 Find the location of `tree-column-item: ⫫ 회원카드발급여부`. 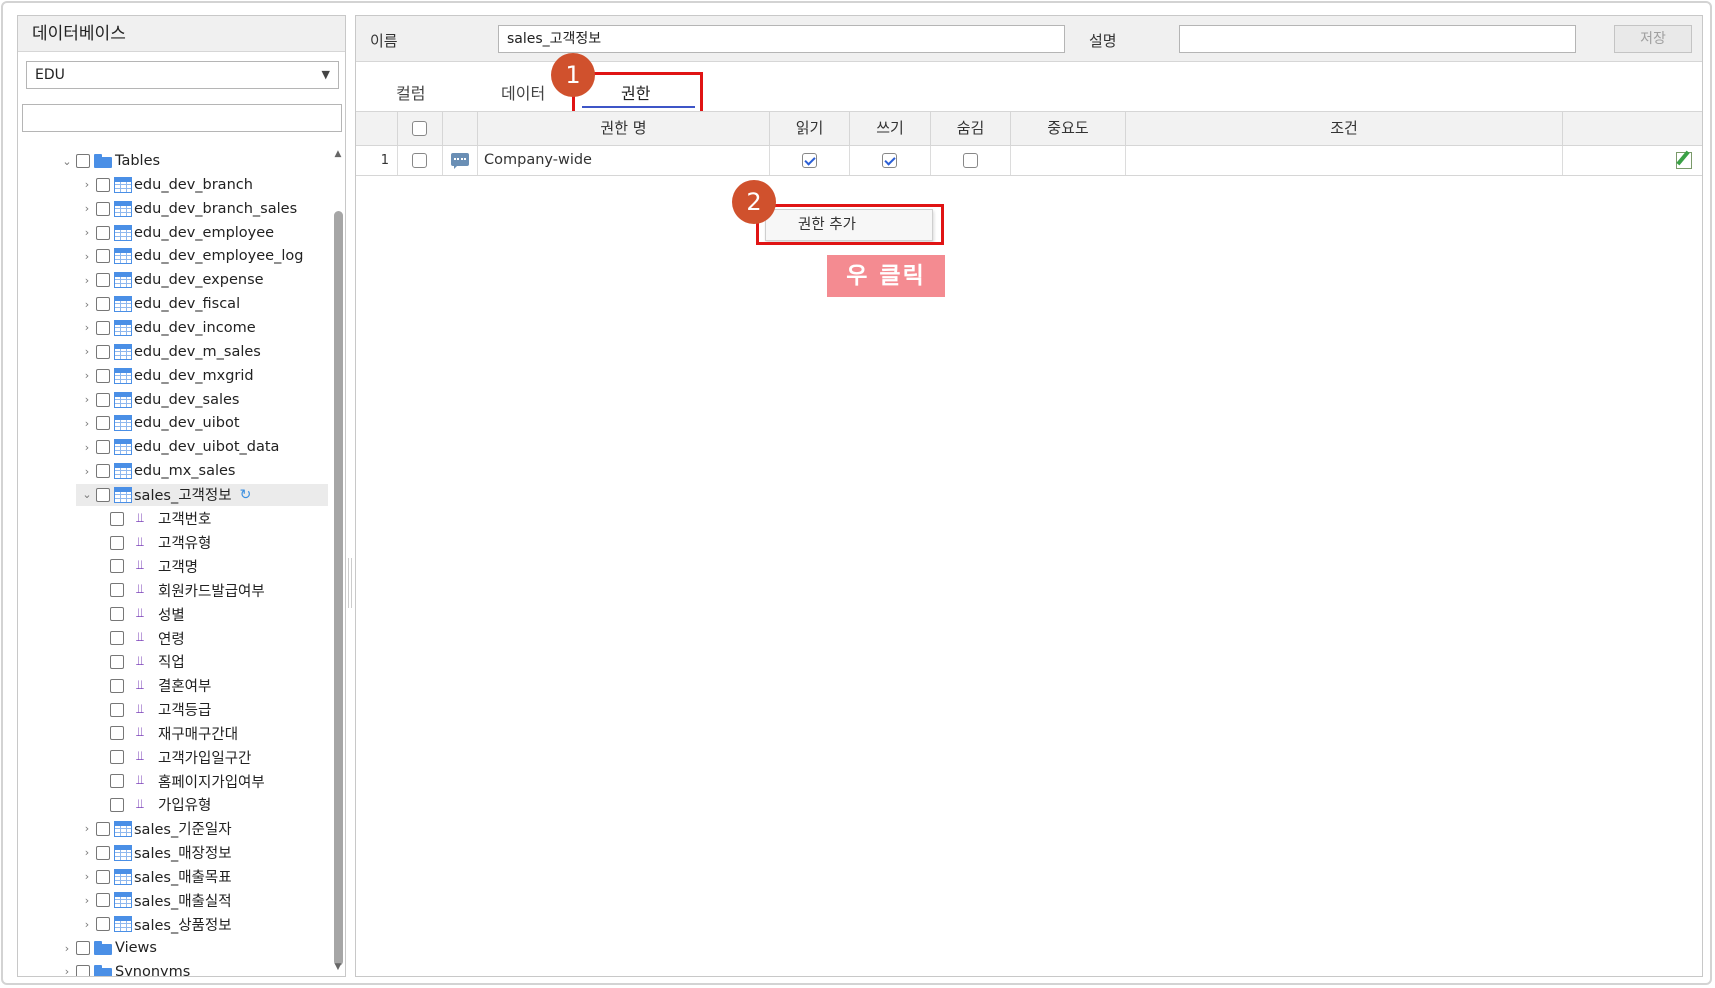

tree-column-item: ⫫ 회원카드발급여부 is located at coordinates (173, 590).